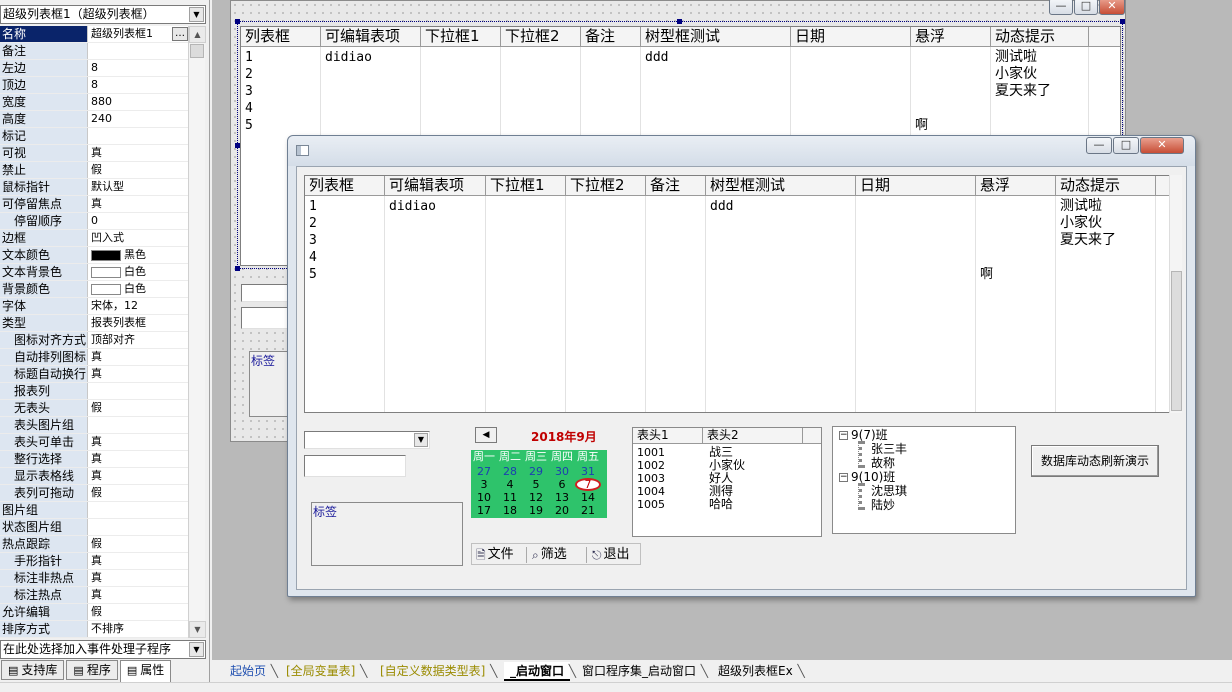 The height and width of the screenshot is (692, 1232). I want to click on property-row: 表头可单击真, so click(94, 442).